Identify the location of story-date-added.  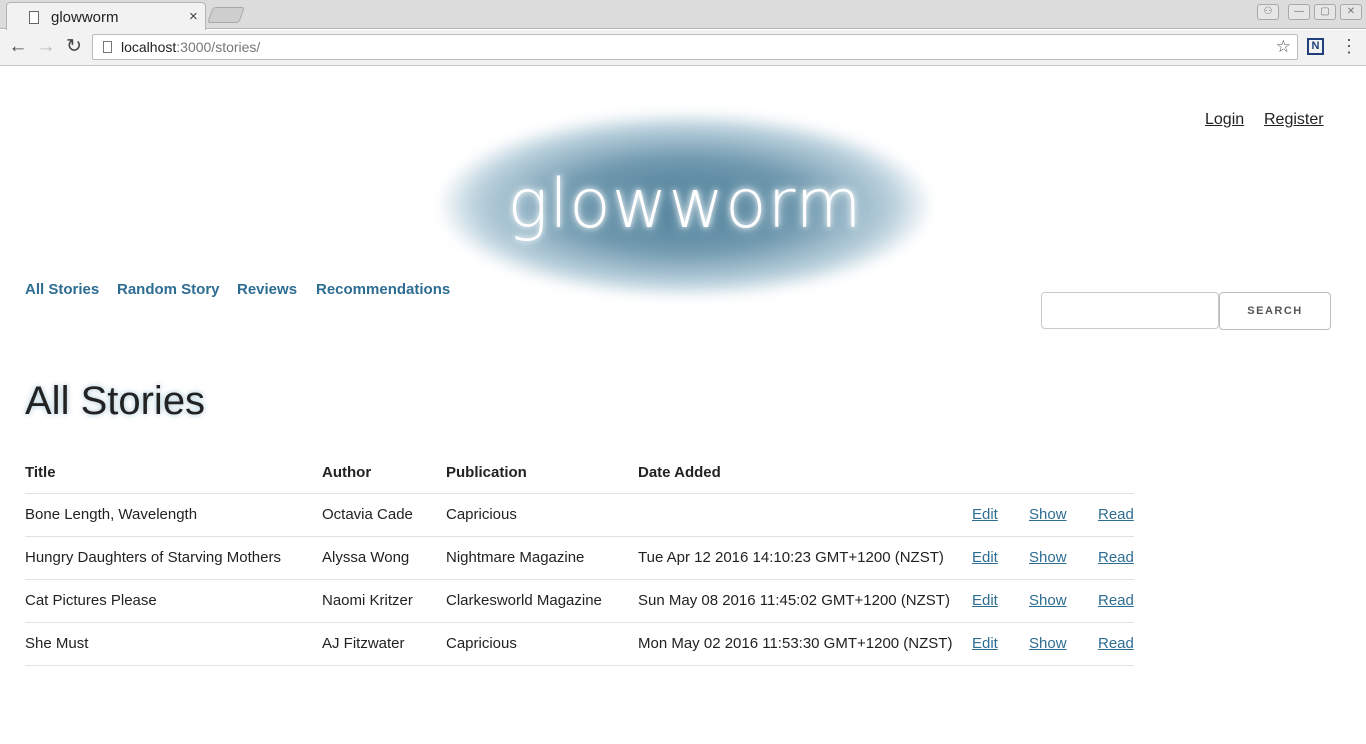
(805, 515).